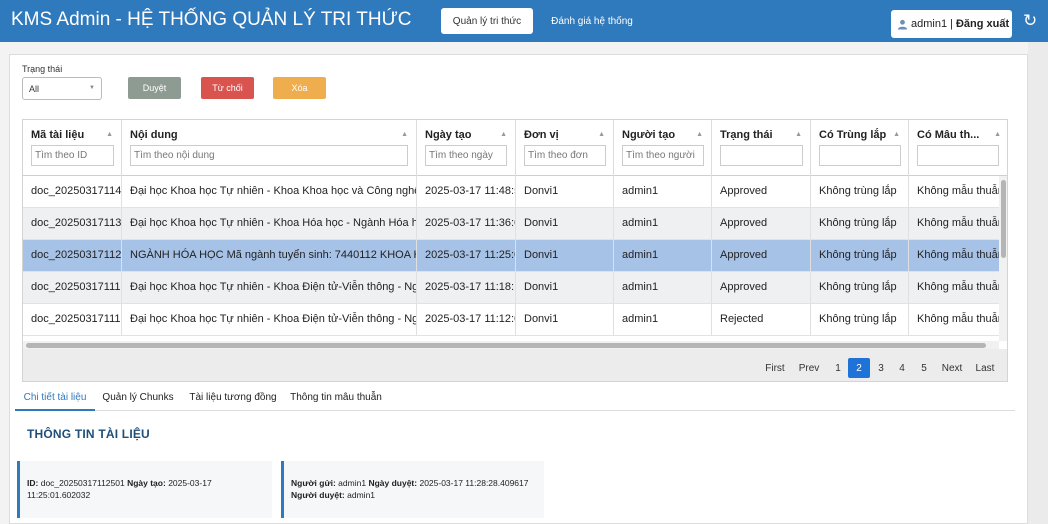 This screenshot has width=1048, height=524. Describe the element at coordinates (761, 155) in the screenshot. I see `filter-input-status` at that location.